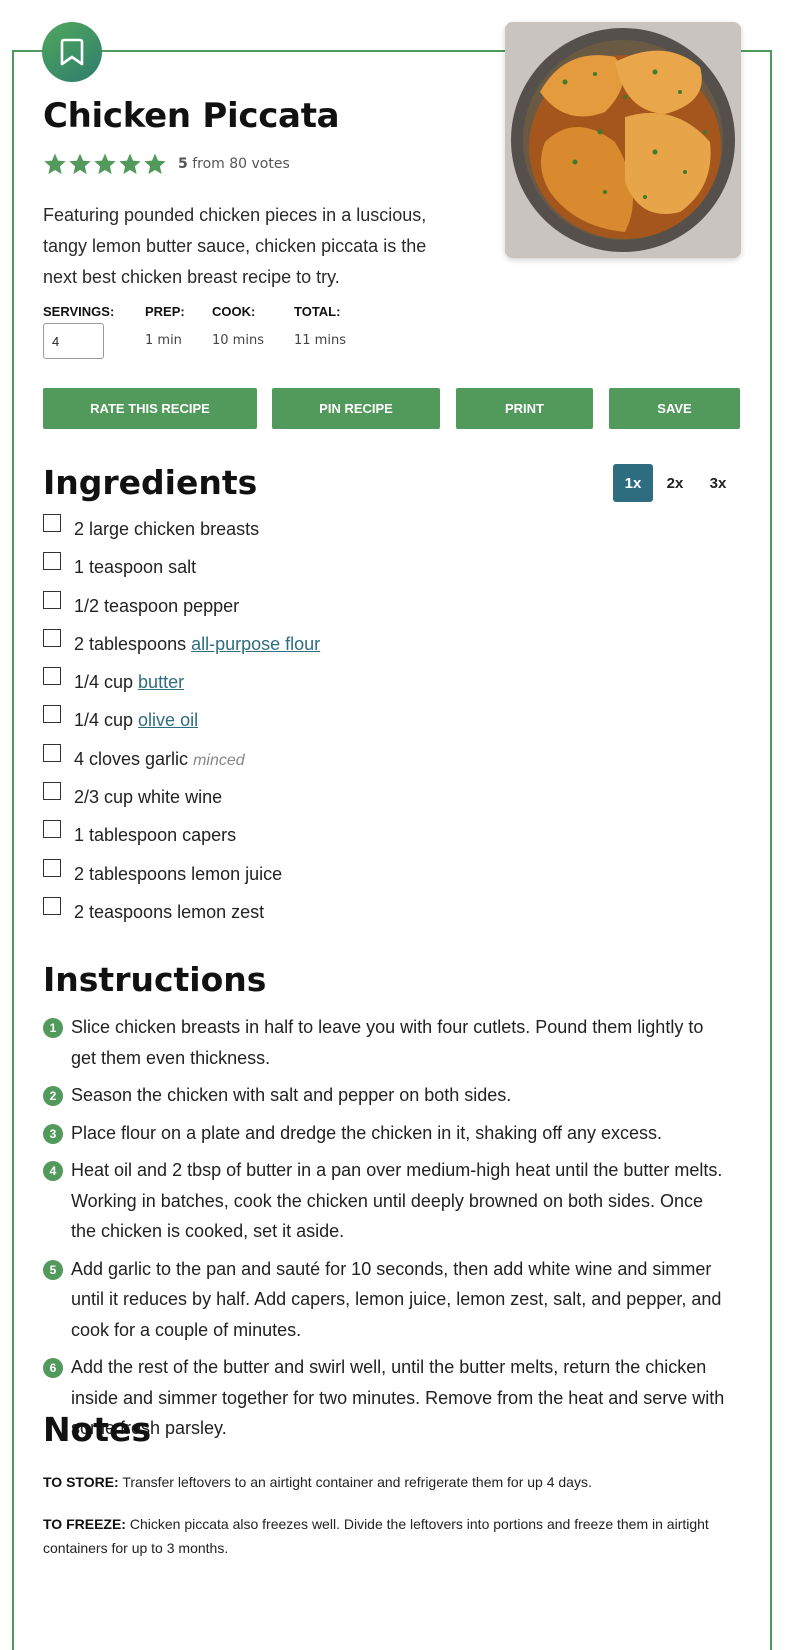 The image size is (786, 1650). Describe the element at coordinates (388, 762) in the screenshot. I see `ingredient-item: 4 cloves garlic minced` at that location.